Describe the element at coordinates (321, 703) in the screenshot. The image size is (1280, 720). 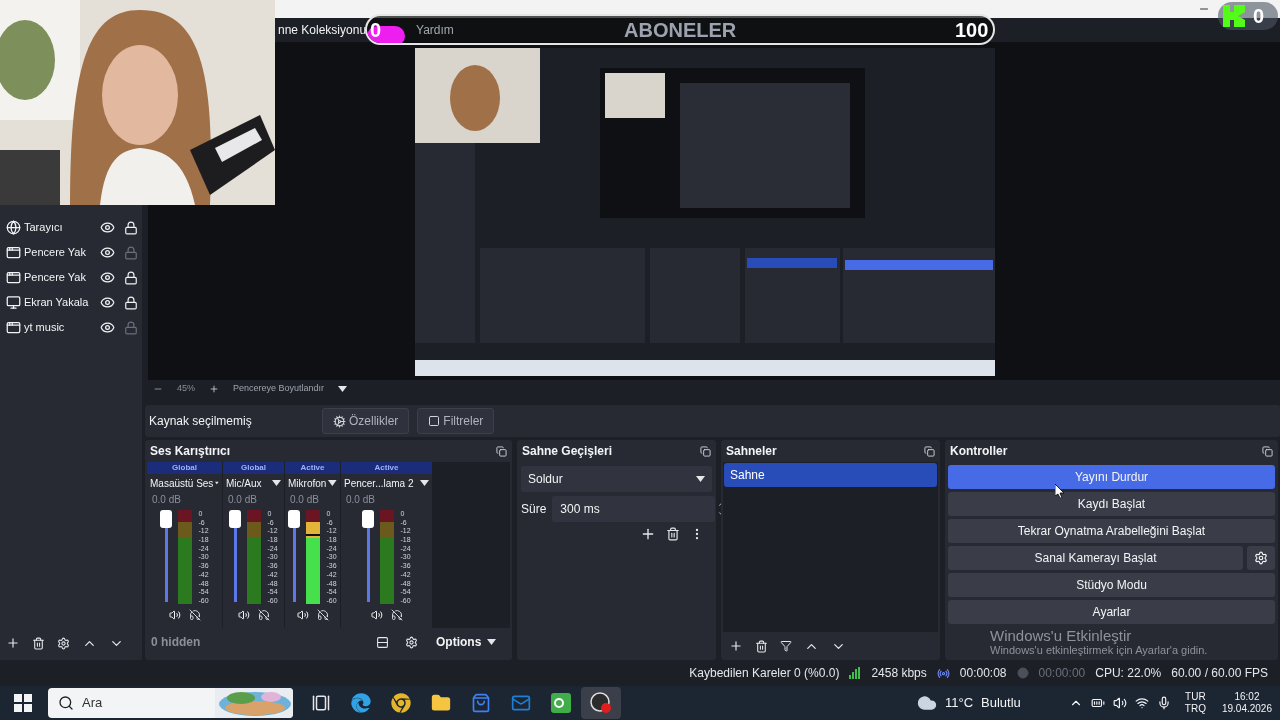
I see `task-view-icon` at that location.